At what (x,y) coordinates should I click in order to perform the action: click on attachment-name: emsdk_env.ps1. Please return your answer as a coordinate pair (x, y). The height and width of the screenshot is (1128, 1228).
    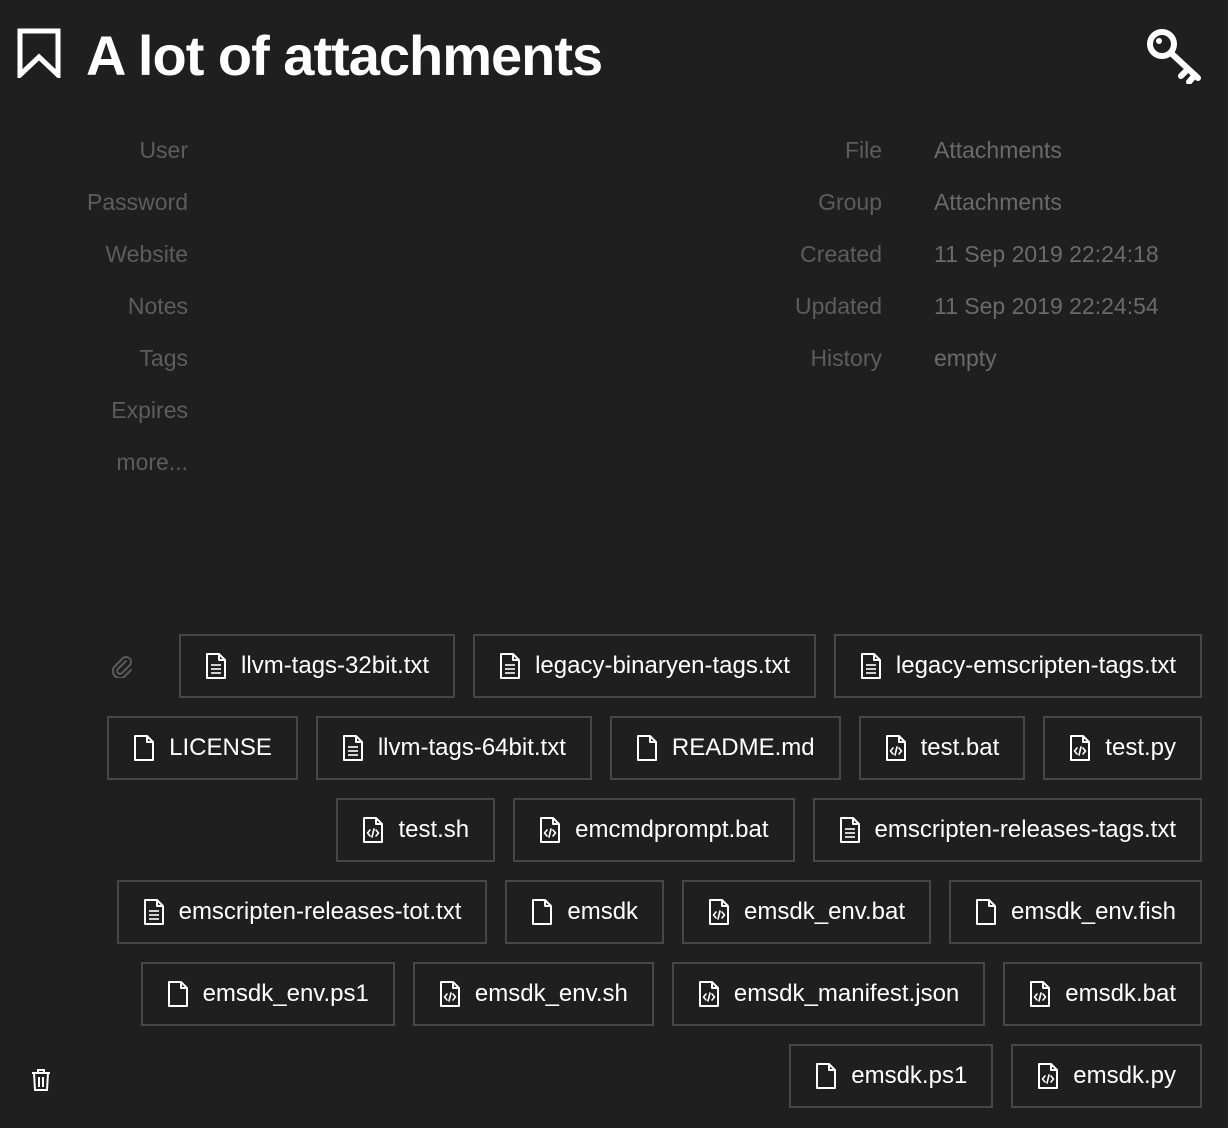
    Looking at the image, I should click on (285, 993).